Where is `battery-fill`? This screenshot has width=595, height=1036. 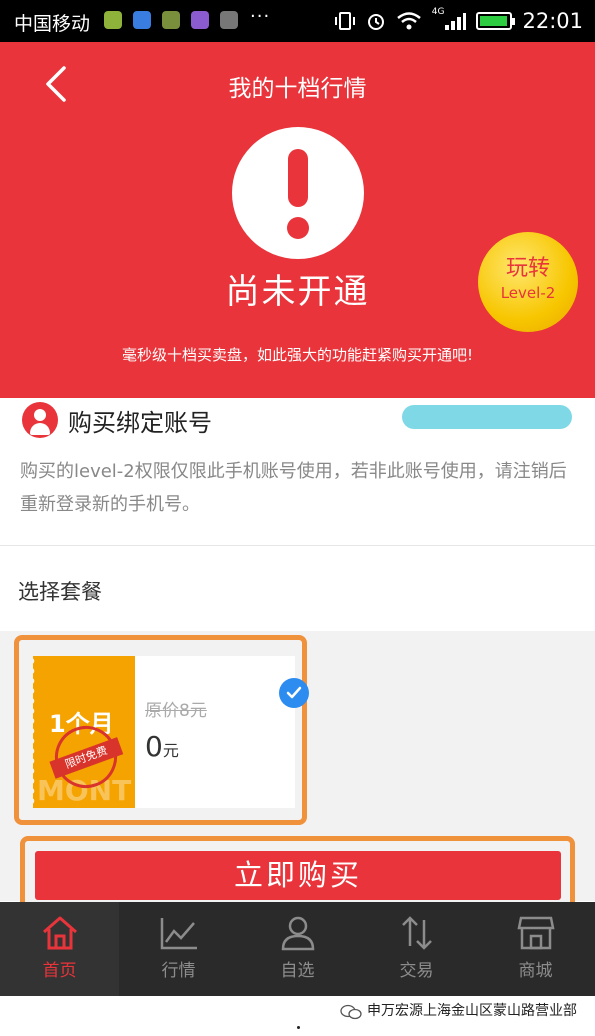 battery-fill is located at coordinates (494, 21).